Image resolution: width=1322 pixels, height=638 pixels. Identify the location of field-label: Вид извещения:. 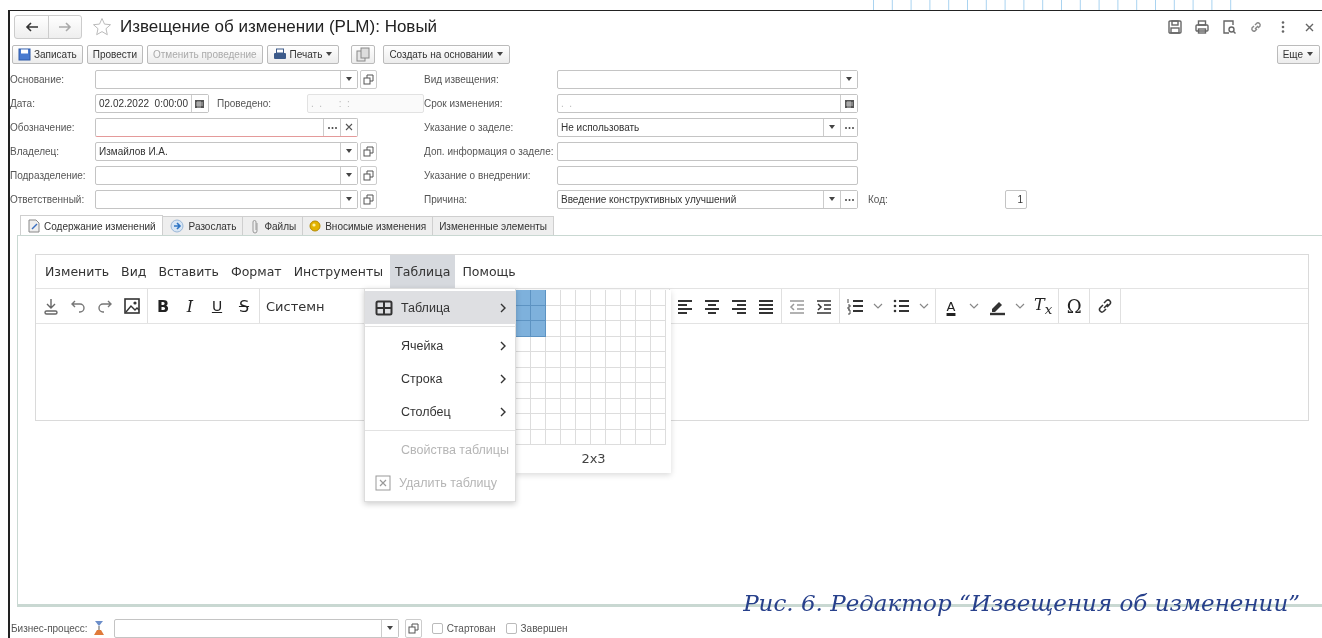
(462, 79).